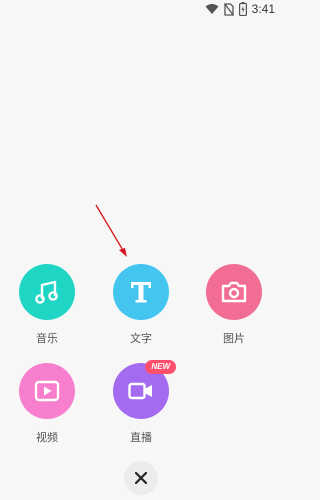 The height and width of the screenshot is (500, 320). I want to click on close-button, so click(141, 478).